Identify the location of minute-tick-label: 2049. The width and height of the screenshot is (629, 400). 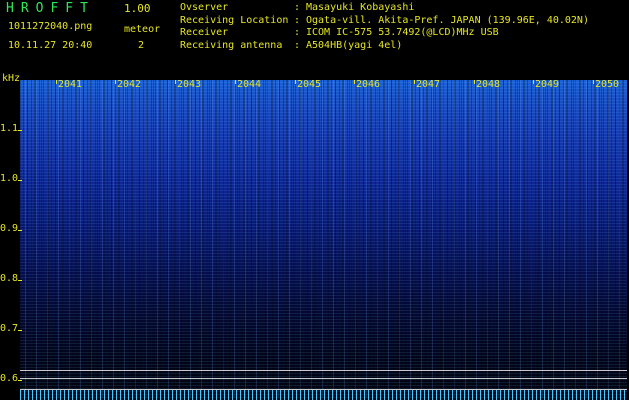
(547, 84).